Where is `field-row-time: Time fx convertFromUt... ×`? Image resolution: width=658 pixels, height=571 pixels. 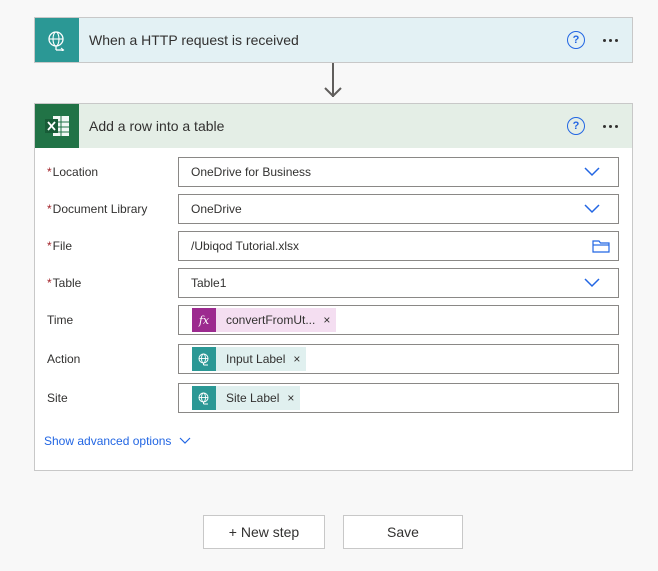
field-row-time: Time fx convertFromUt... × is located at coordinates (333, 321).